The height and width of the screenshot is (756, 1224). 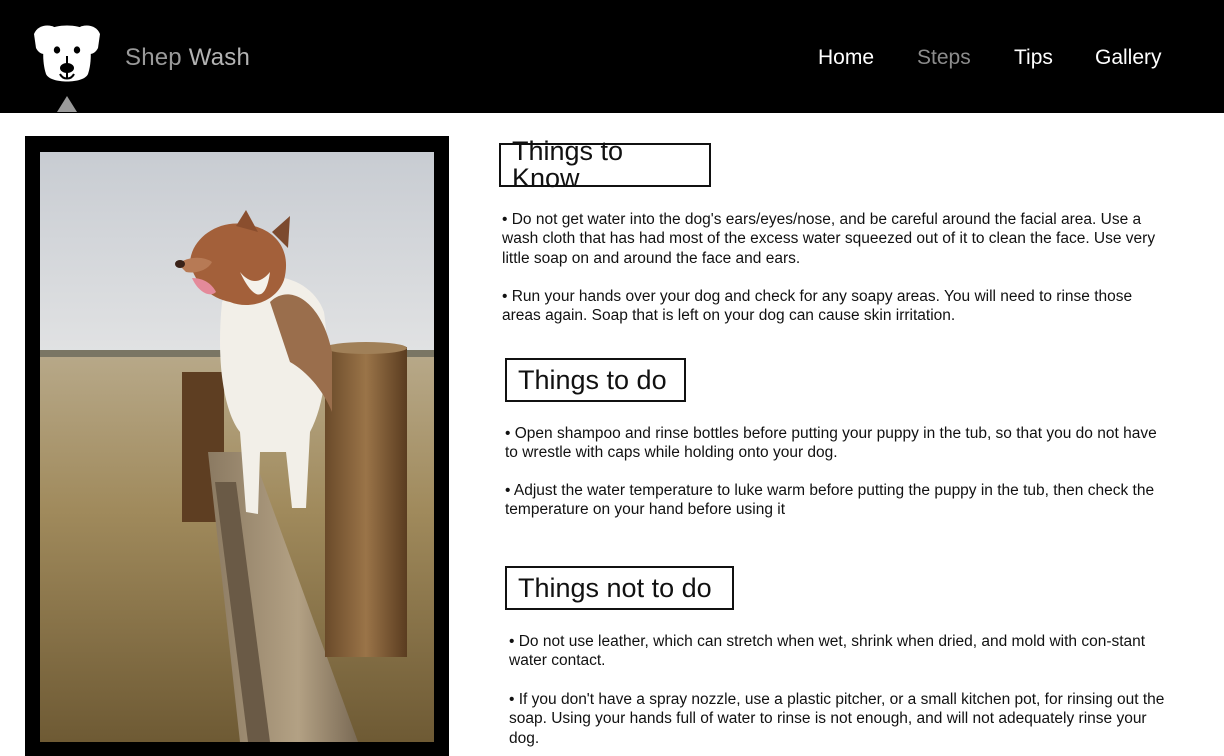 I want to click on brand-name: Shep Wash, so click(x=187, y=58).